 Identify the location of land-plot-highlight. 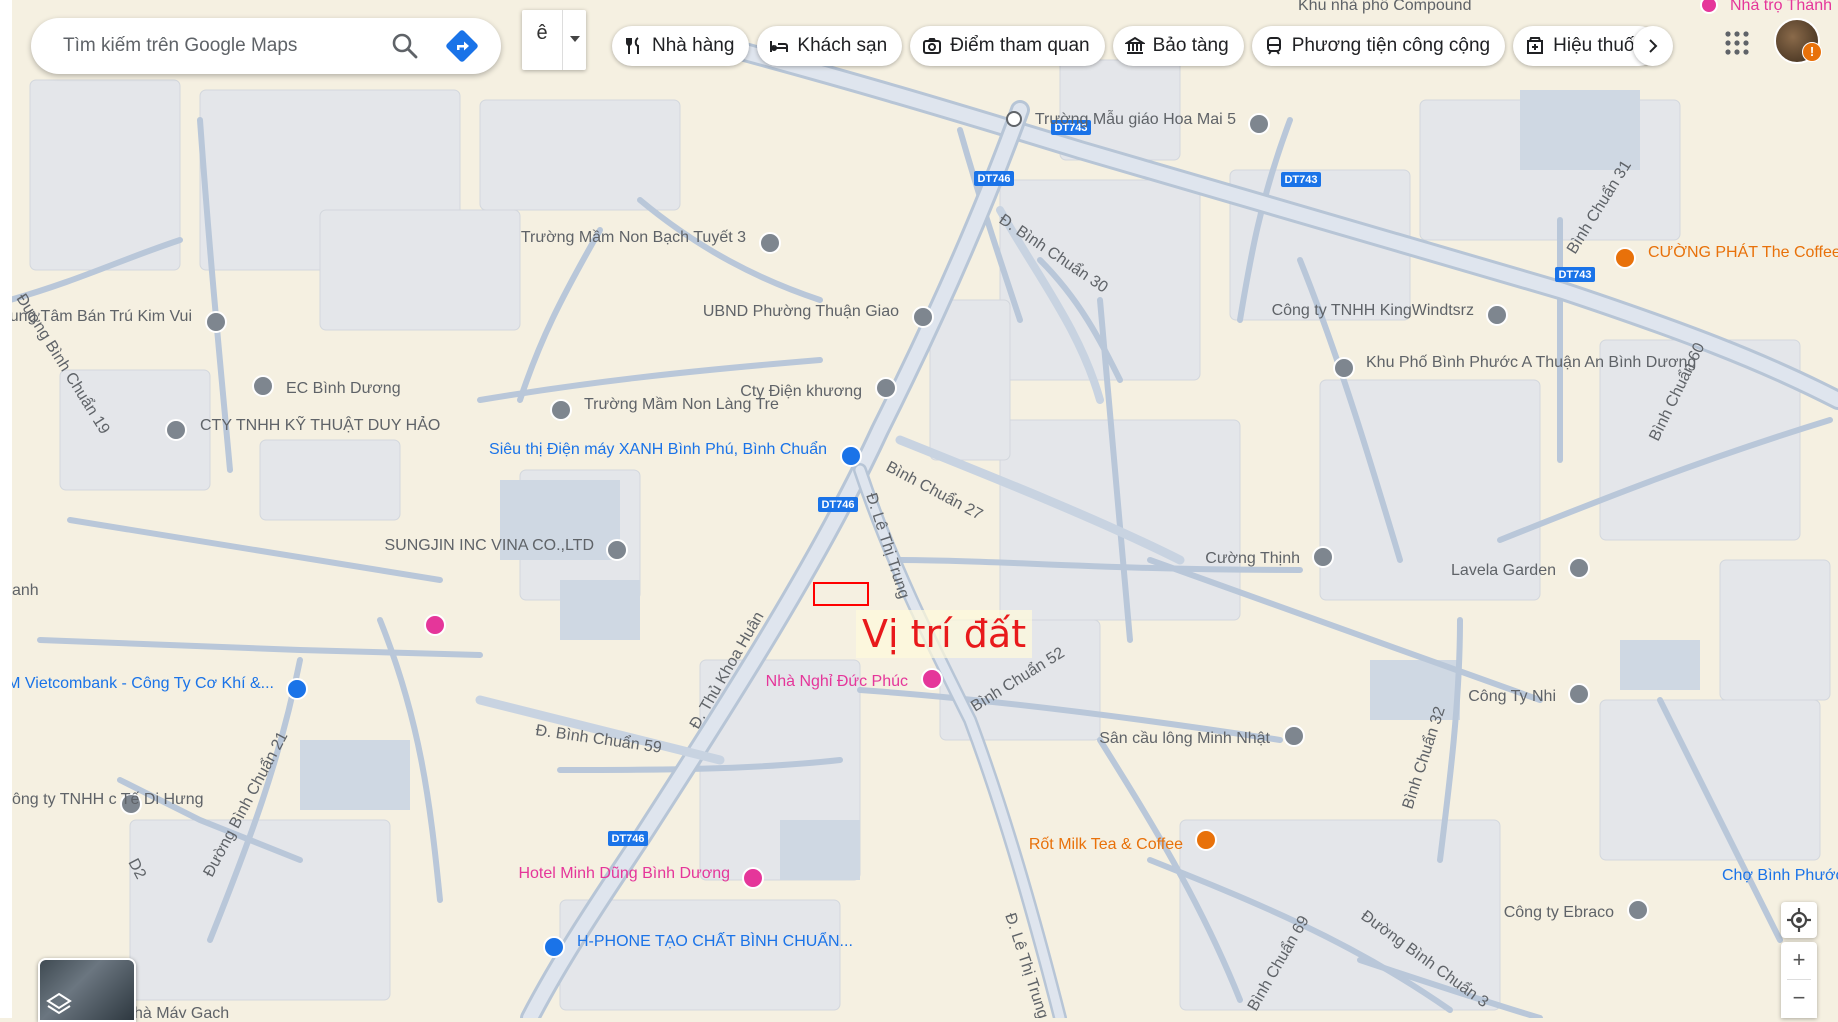
(841, 594).